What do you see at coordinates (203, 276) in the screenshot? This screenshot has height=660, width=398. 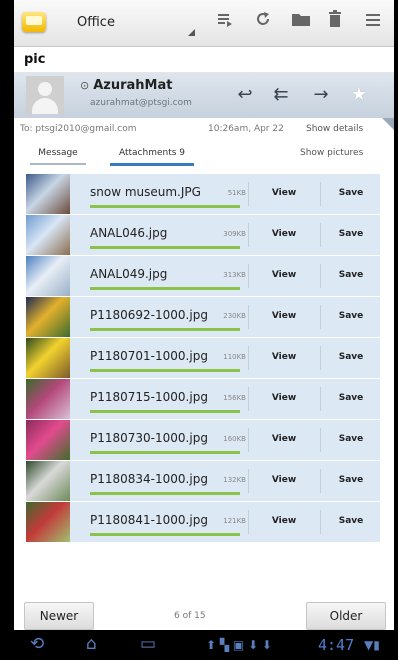 I see `attachment-row: ANAL049.jpg 313KB View Save` at bounding box center [203, 276].